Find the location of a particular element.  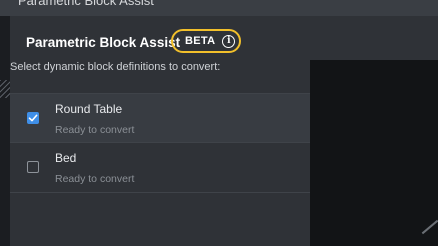

info-icon: i is located at coordinates (229, 41).